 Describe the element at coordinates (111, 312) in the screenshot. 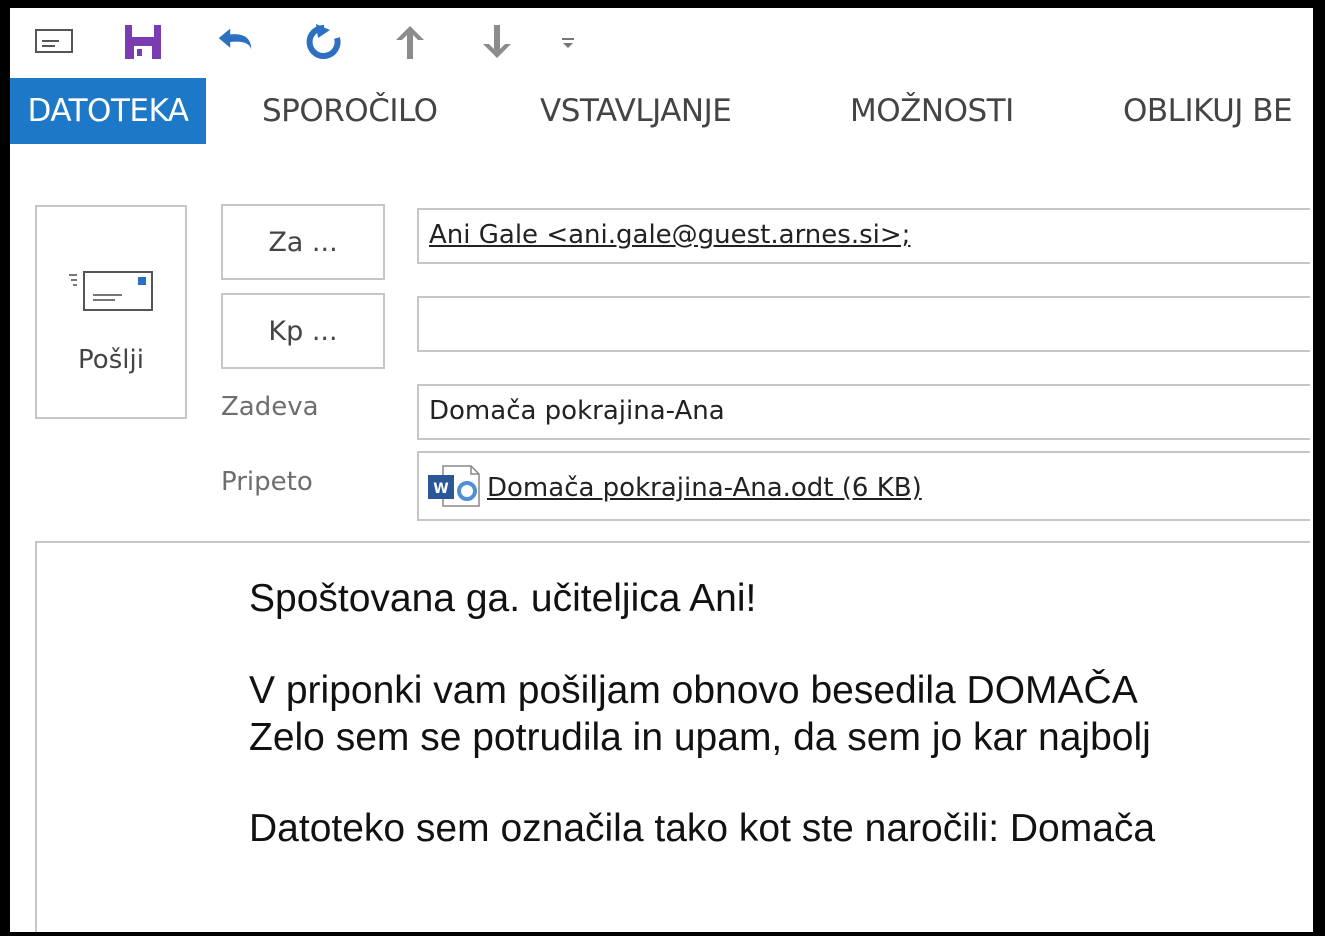

I see `send-button: Pošlji` at that location.